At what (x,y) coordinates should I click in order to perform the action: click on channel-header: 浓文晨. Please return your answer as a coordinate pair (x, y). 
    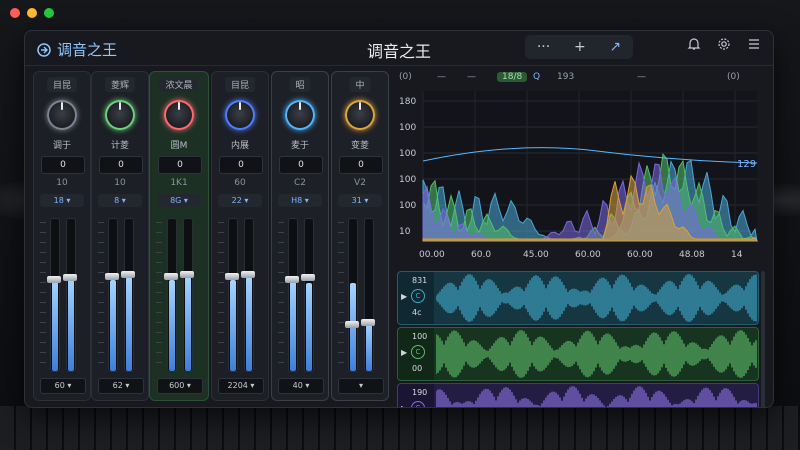
    Looking at the image, I should click on (179, 84).